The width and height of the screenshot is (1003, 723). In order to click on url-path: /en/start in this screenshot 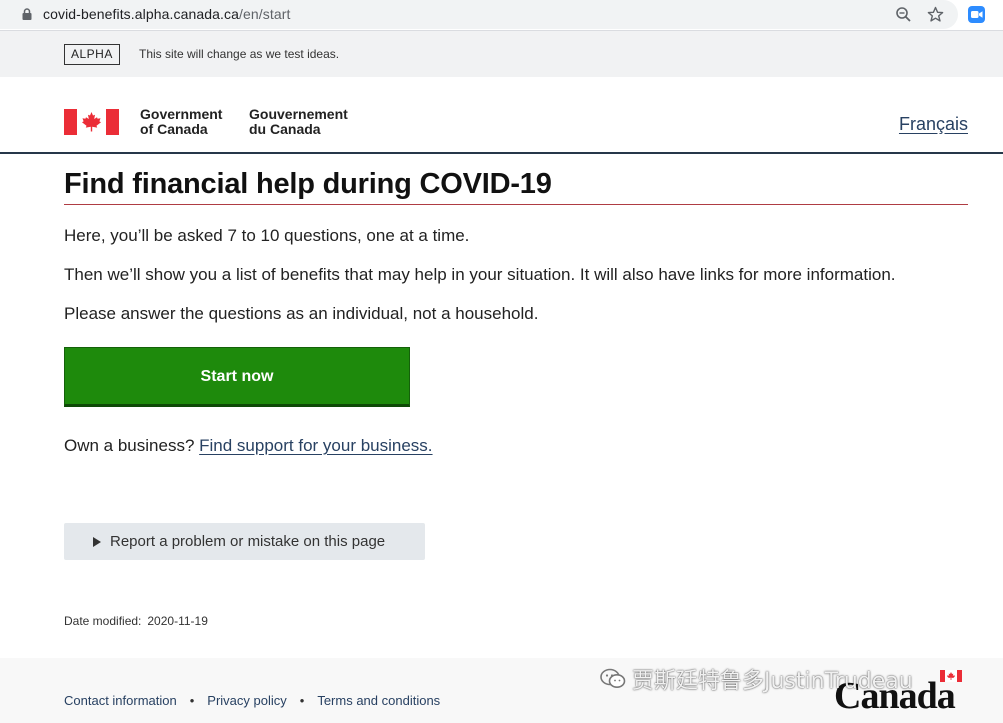, I will do `click(265, 14)`.